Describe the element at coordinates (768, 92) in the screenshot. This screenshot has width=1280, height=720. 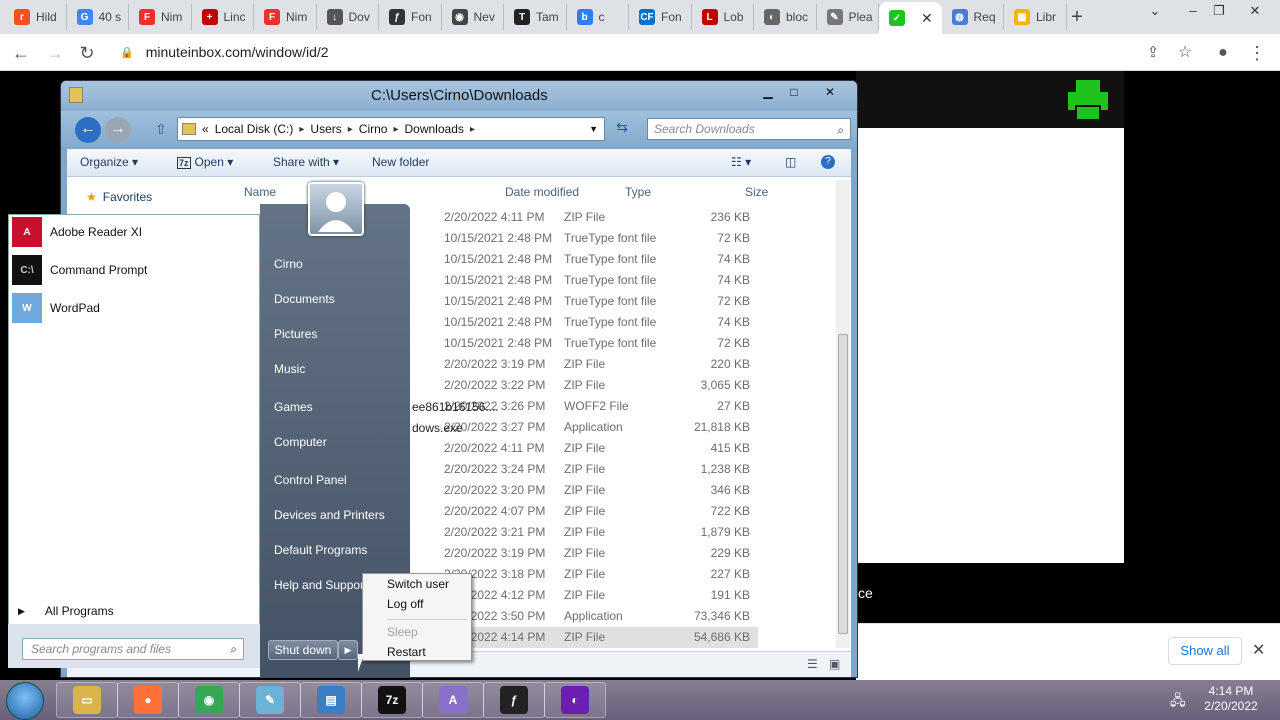
I see `minimize-icon: ▁` at that location.